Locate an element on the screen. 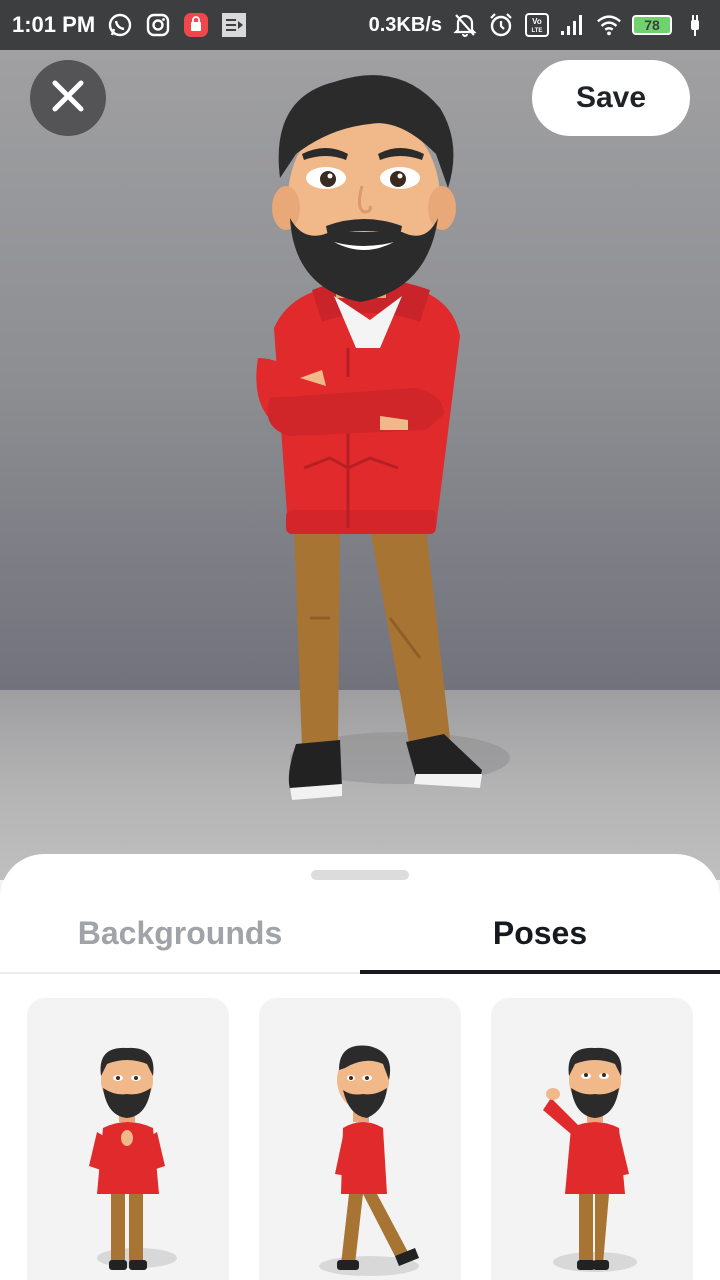 Image resolution: width=720 pixels, height=1280 pixels. drag-handle is located at coordinates (360, 875).